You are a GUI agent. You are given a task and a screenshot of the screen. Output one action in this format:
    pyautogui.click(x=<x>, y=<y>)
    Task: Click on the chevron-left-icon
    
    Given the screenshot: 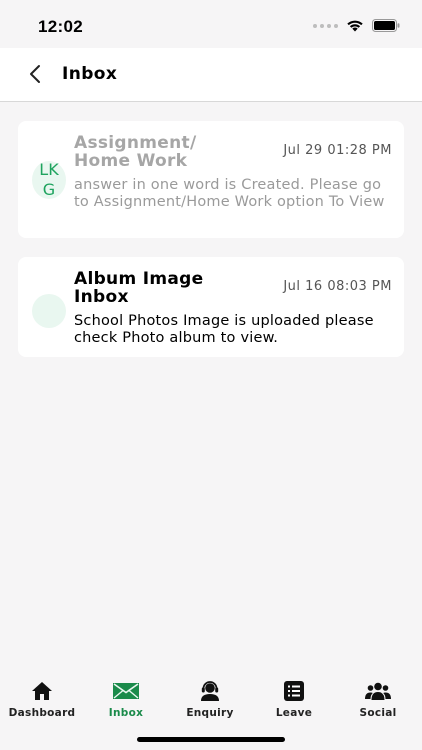 What is the action you would take?
    pyautogui.click(x=35, y=74)
    